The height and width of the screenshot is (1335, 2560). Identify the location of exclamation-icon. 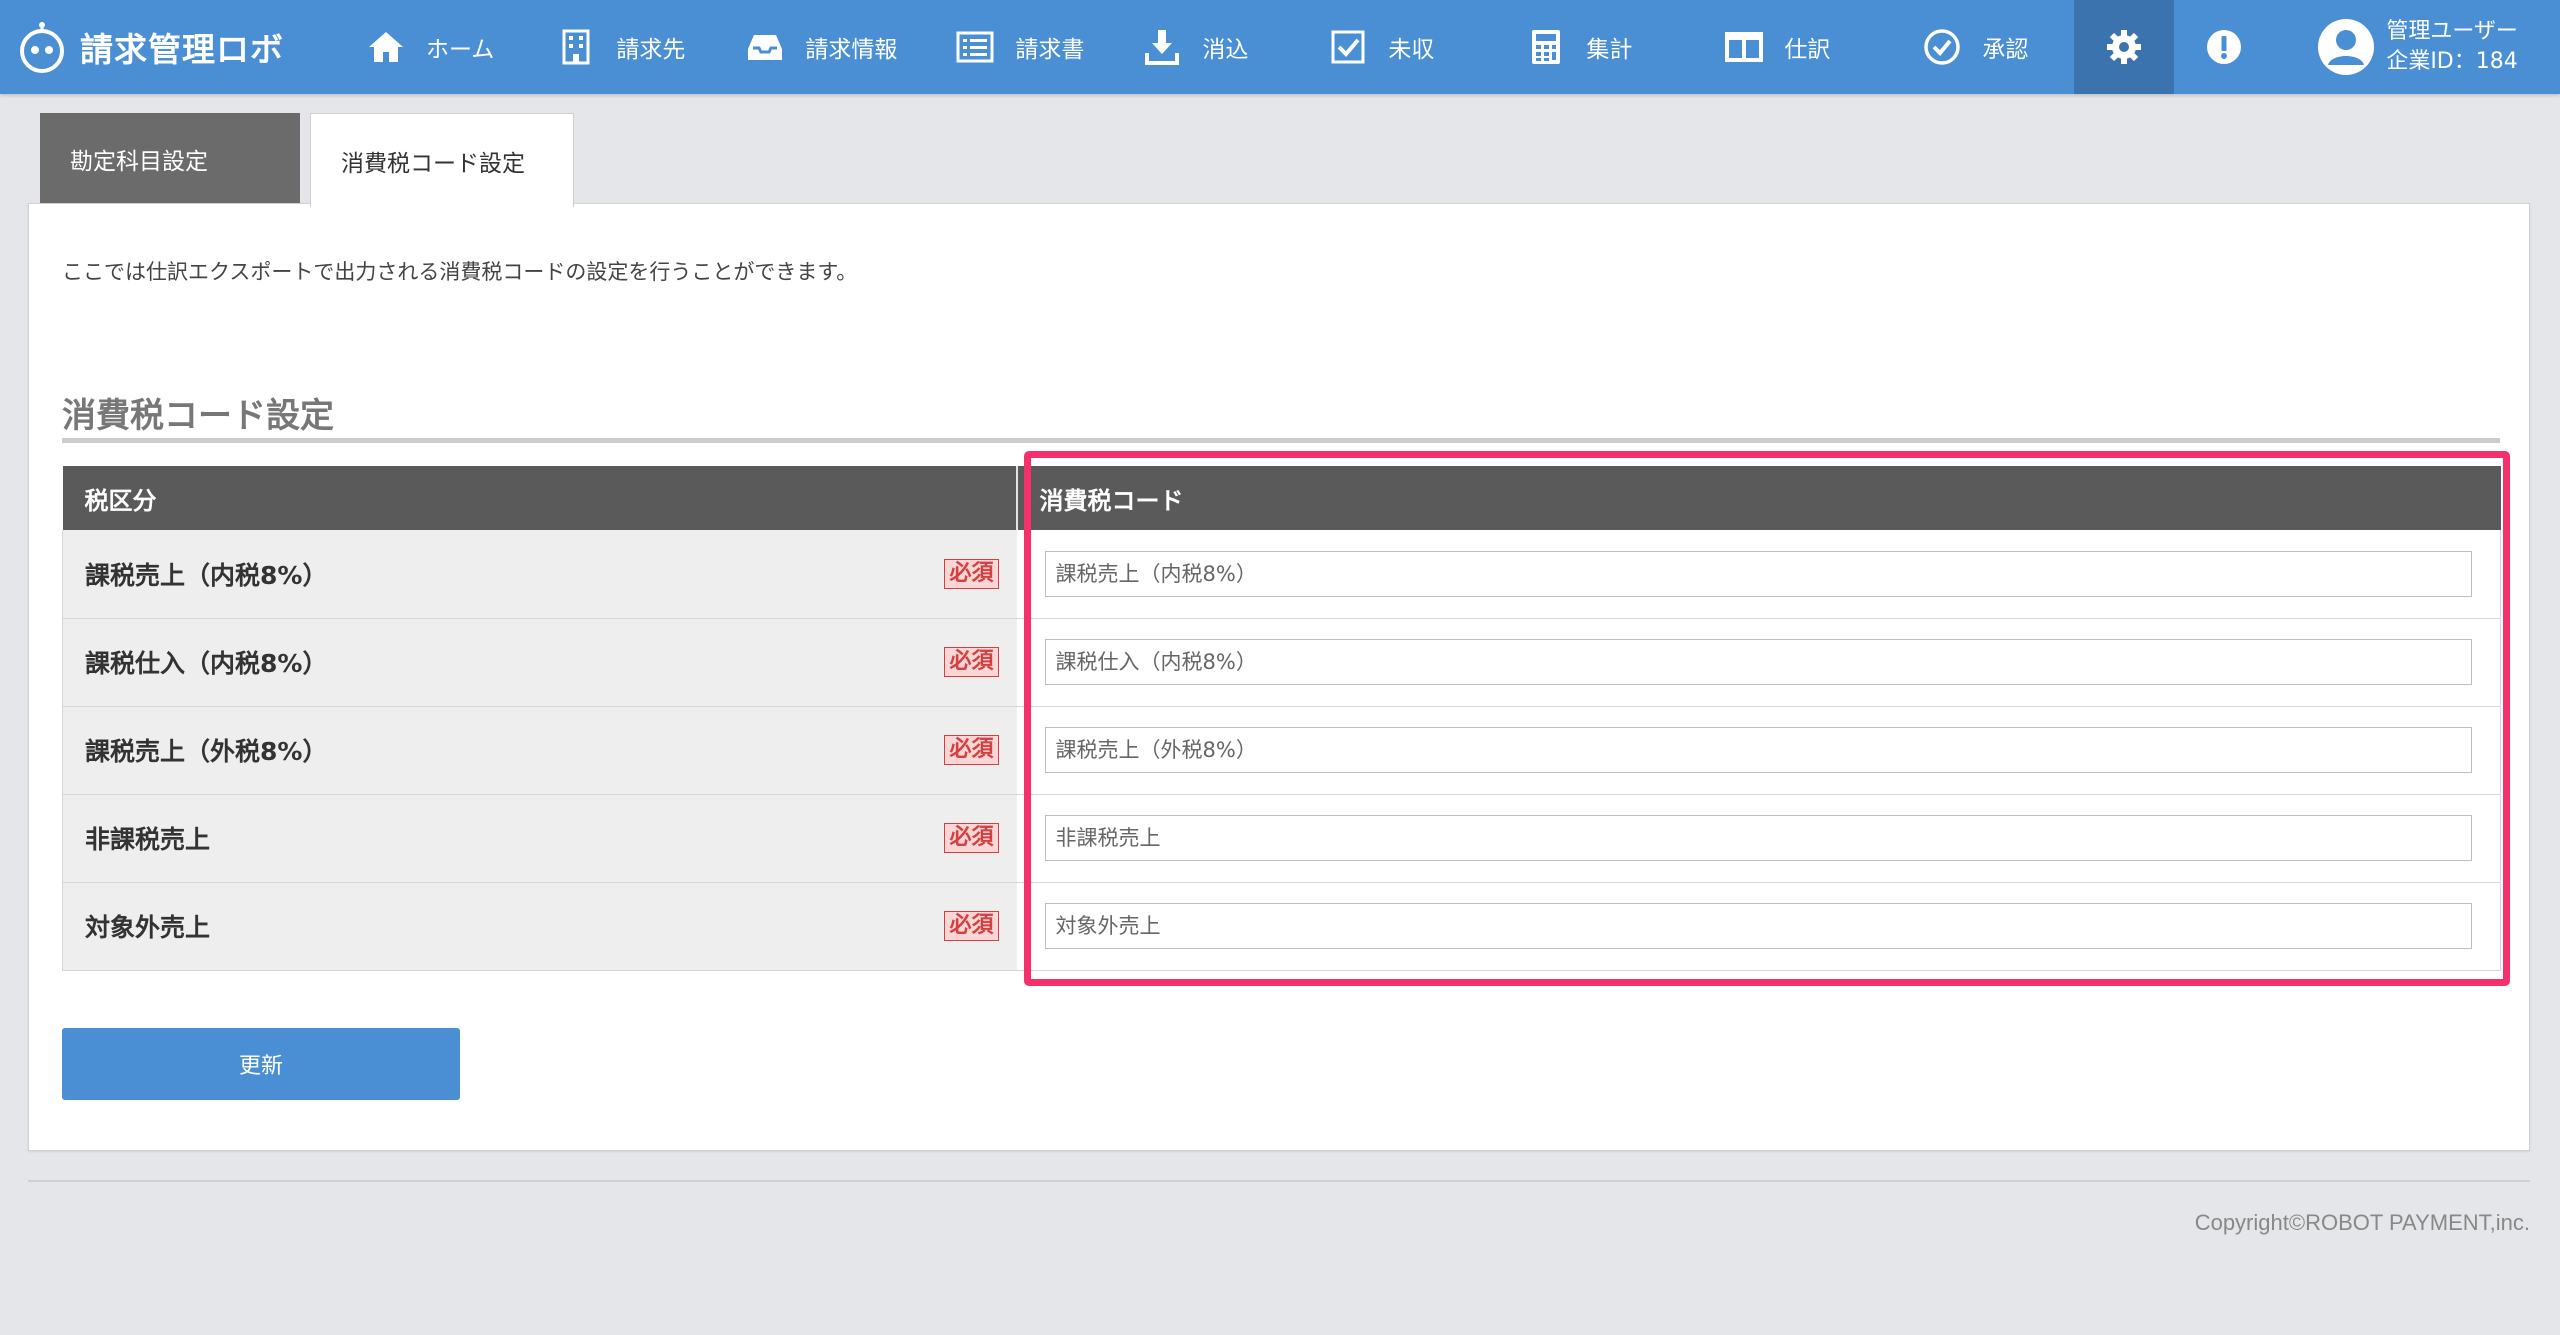
(2224, 47).